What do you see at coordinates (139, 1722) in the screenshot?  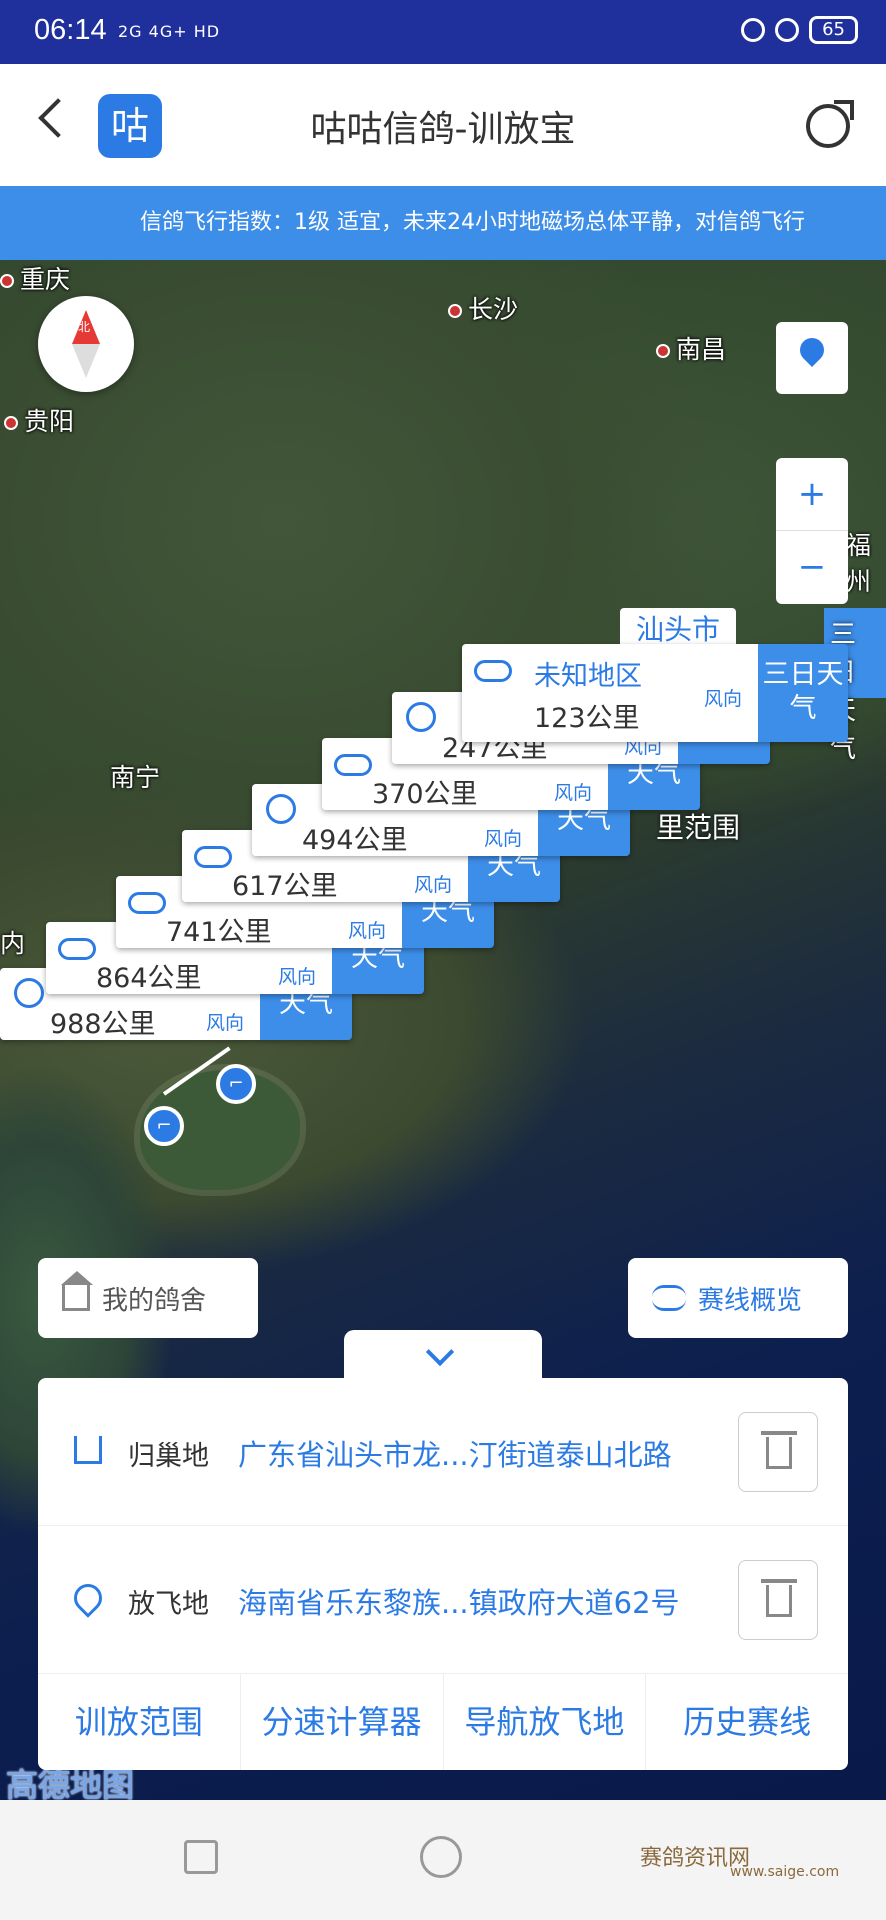 I see `tab-training-range: 训放范围` at bounding box center [139, 1722].